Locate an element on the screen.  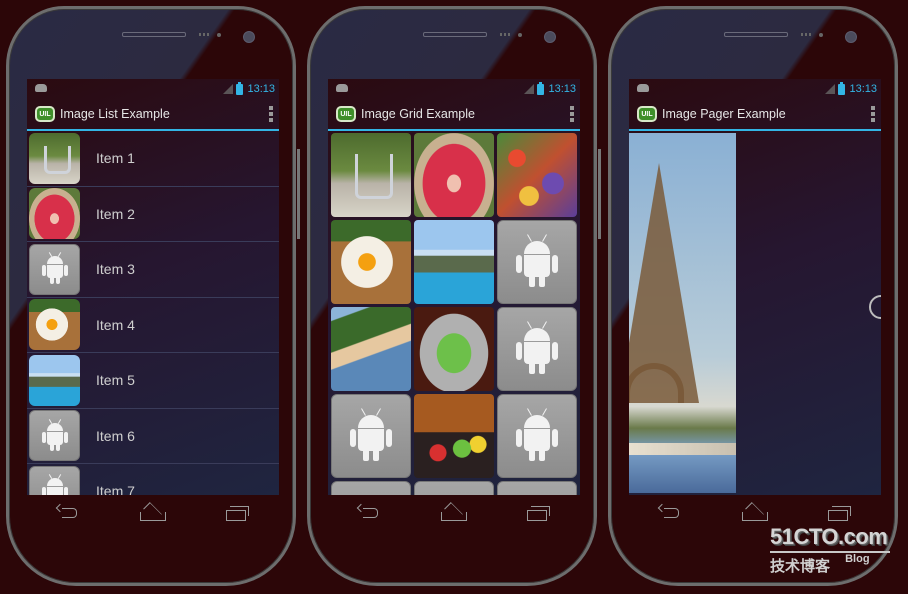
list-item: Item 5 is located at coordinates (153, 381).